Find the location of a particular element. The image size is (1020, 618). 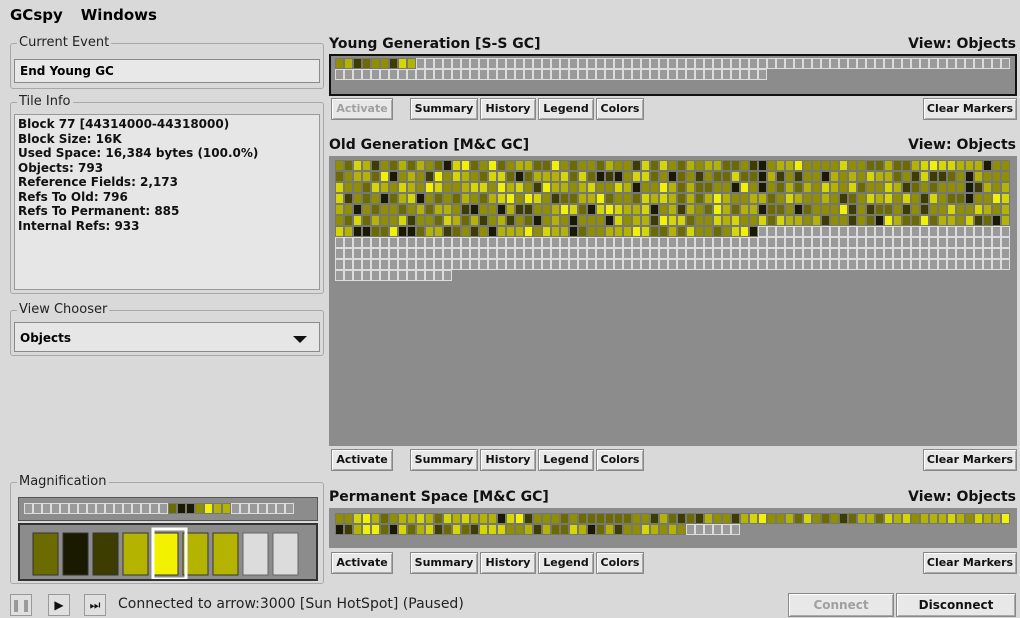

old-summary-button: Summary is located at coordinates (444, 460).